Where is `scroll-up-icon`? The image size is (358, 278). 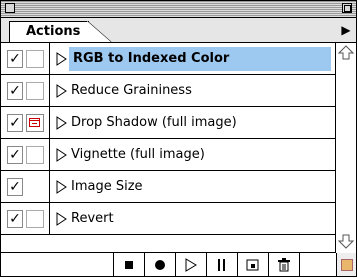 scroll-up-icon is located at coordinates (346, 53).